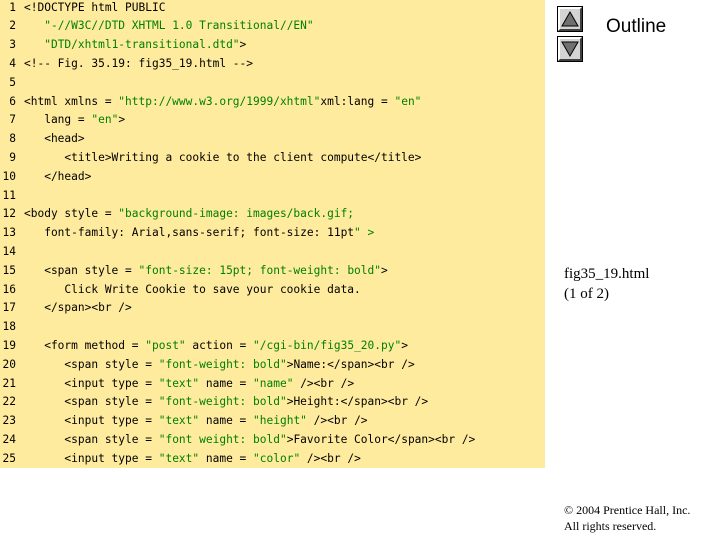  Describe the element at coordinates (12, 157) in the screenshot. I see `line-number: 9` at that location.